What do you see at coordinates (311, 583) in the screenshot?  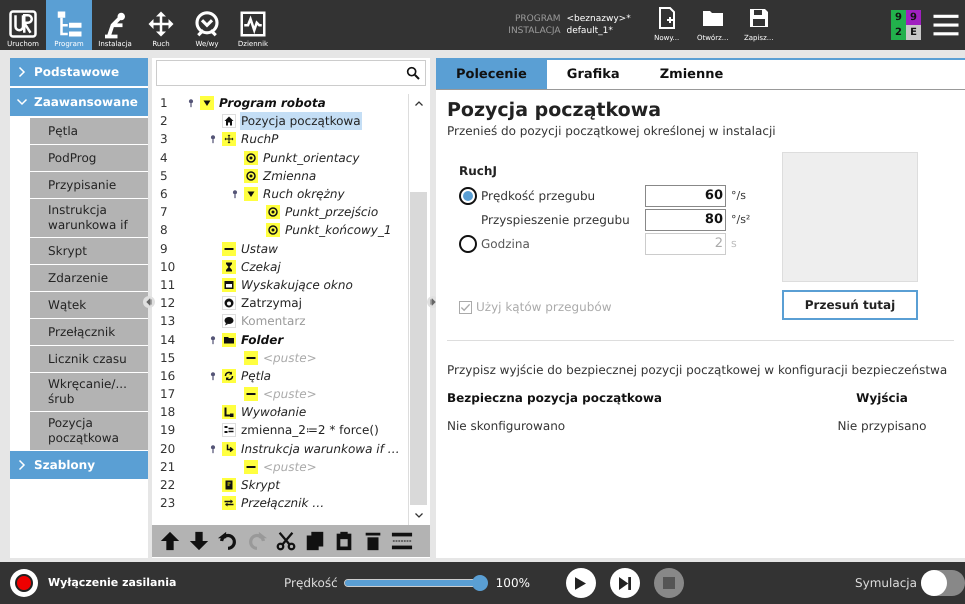 I see `speed-label: Prędkość` at bounding box center [311, 583].